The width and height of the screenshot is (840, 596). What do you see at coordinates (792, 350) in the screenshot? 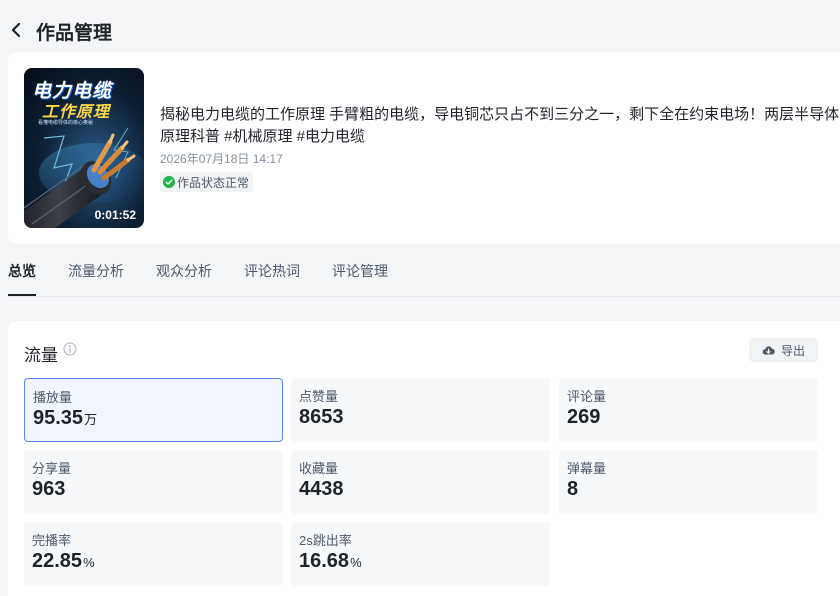
I see `export-label: 导出` at bounding box center [792, 350].